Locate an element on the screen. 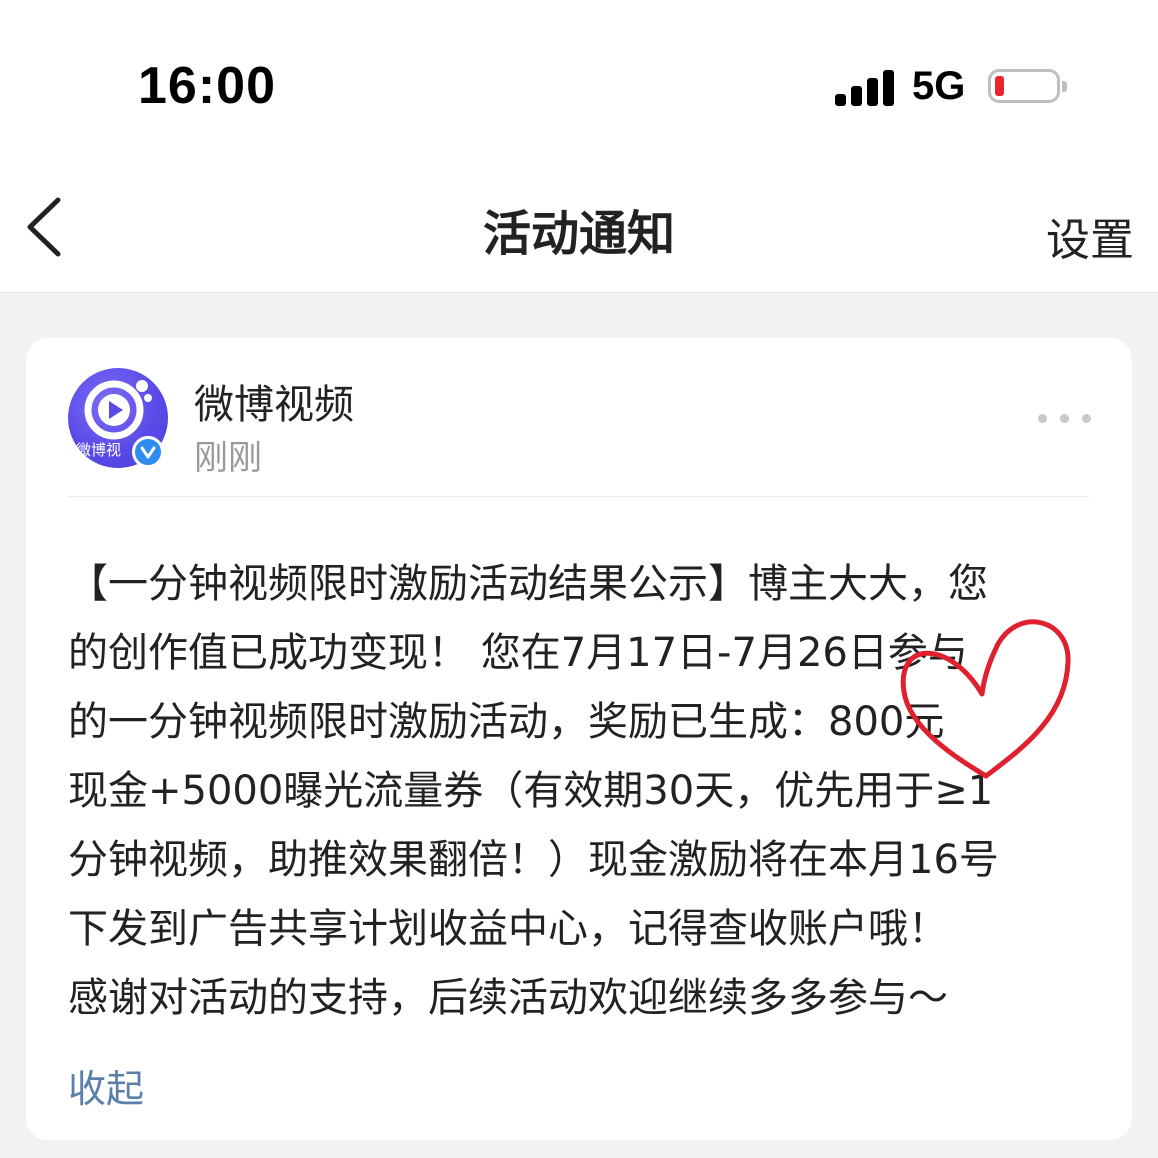  post-timestamp: 刚刚 is located at coordinates (228, 458).